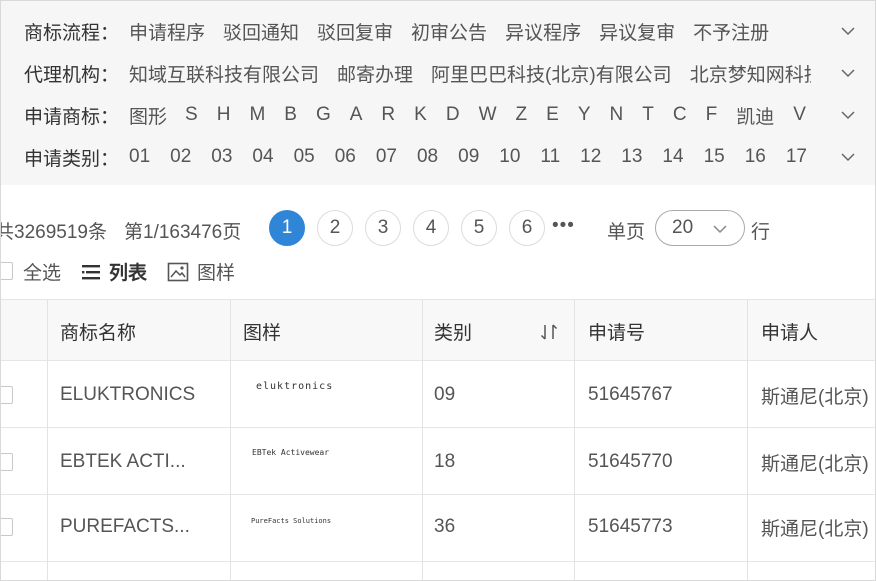 This screenshot has width=876, height=581. What do you see at coordinates (287, 228) in the screenshot?
I see `page-button-1: 1` at bounding box center [287, 228].